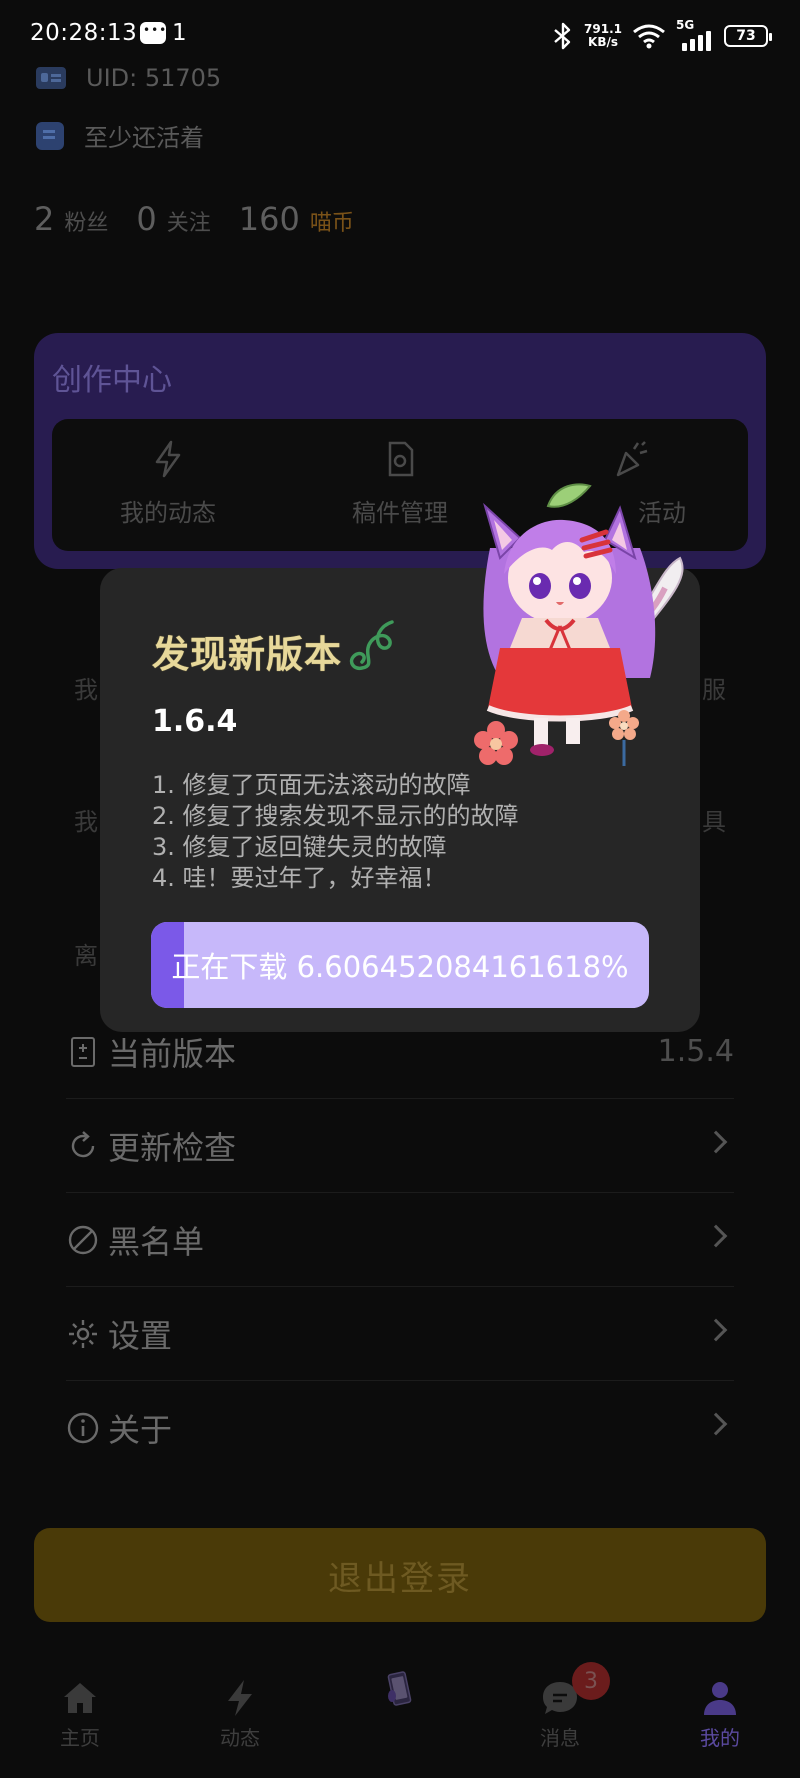 The height and width of the screenshot is (1778, 800). What do you see at coordinates (720, 1719) in the screenshot?
I see `nav-profile: 我的` at bounding box center [720, 1719].